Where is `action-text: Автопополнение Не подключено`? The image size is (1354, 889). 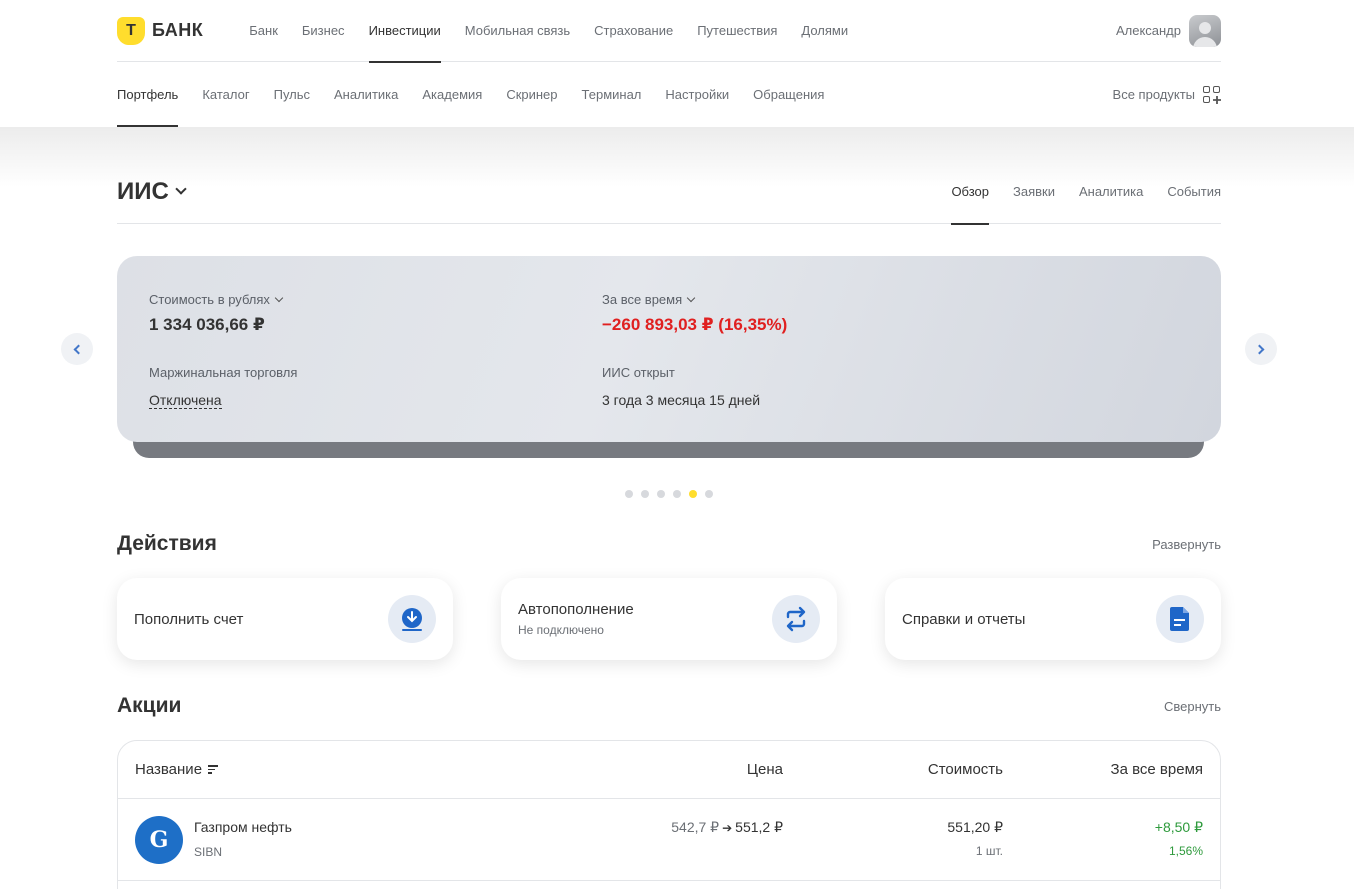
action-text: Автопополнение Не подключено is located at coordinates (576, 619).